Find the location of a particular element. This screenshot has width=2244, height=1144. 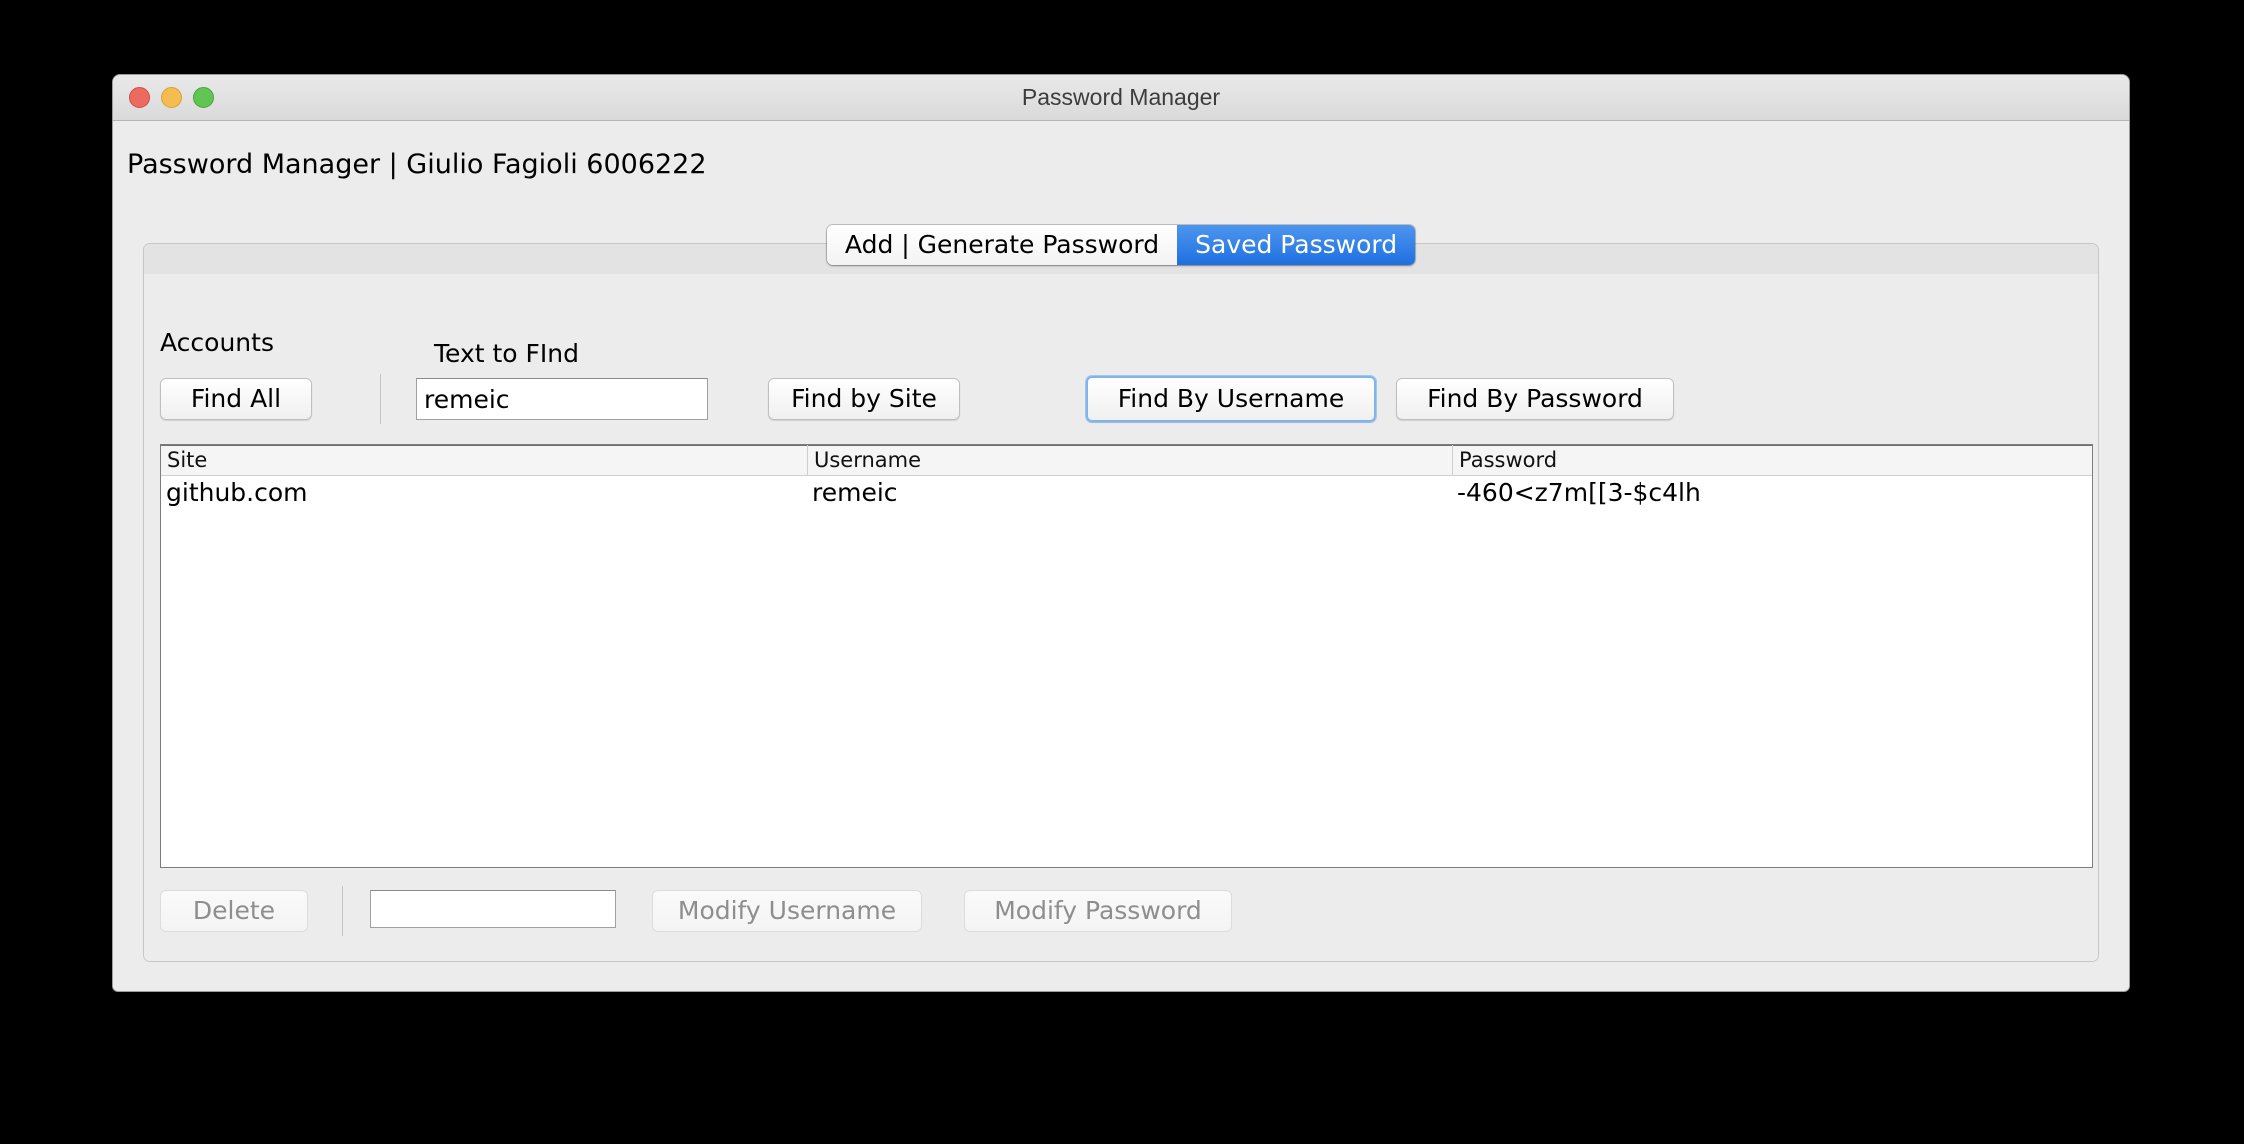

find-by-password-button: Find By Password is located at coordinates (1535, 399).